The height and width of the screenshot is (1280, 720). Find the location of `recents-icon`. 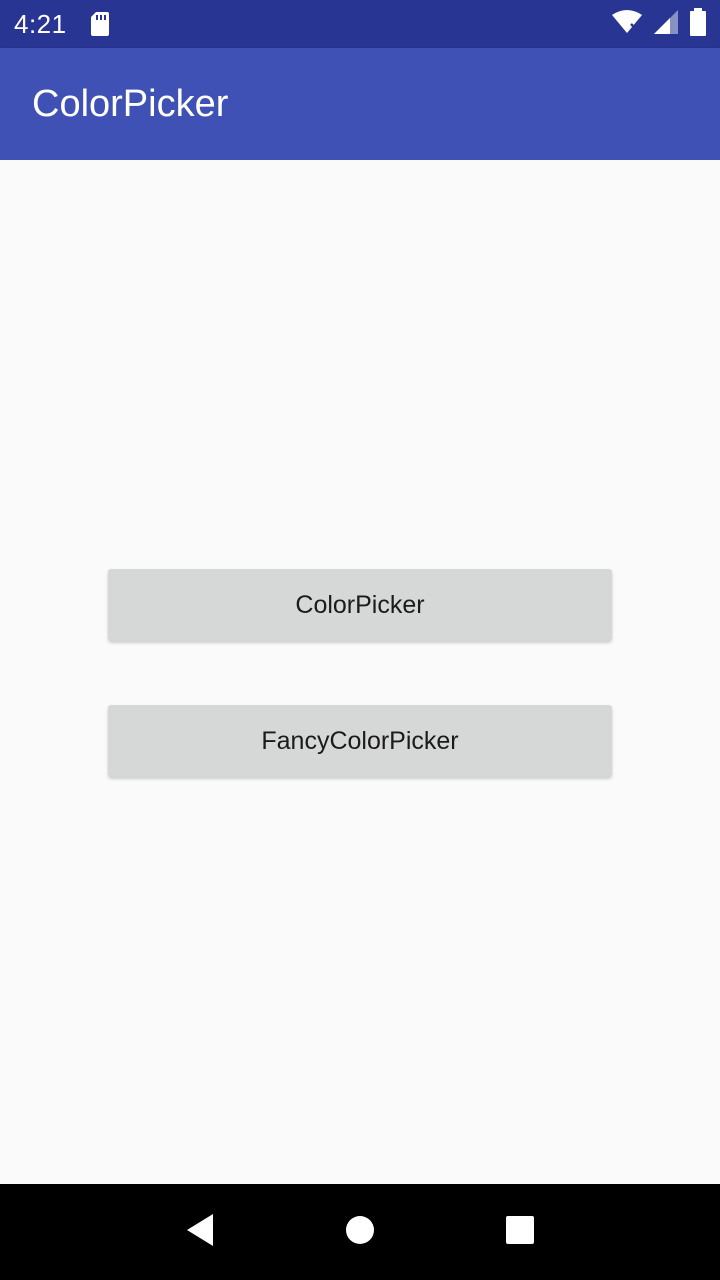

recents-icon is located at coordinates (520, 1232).